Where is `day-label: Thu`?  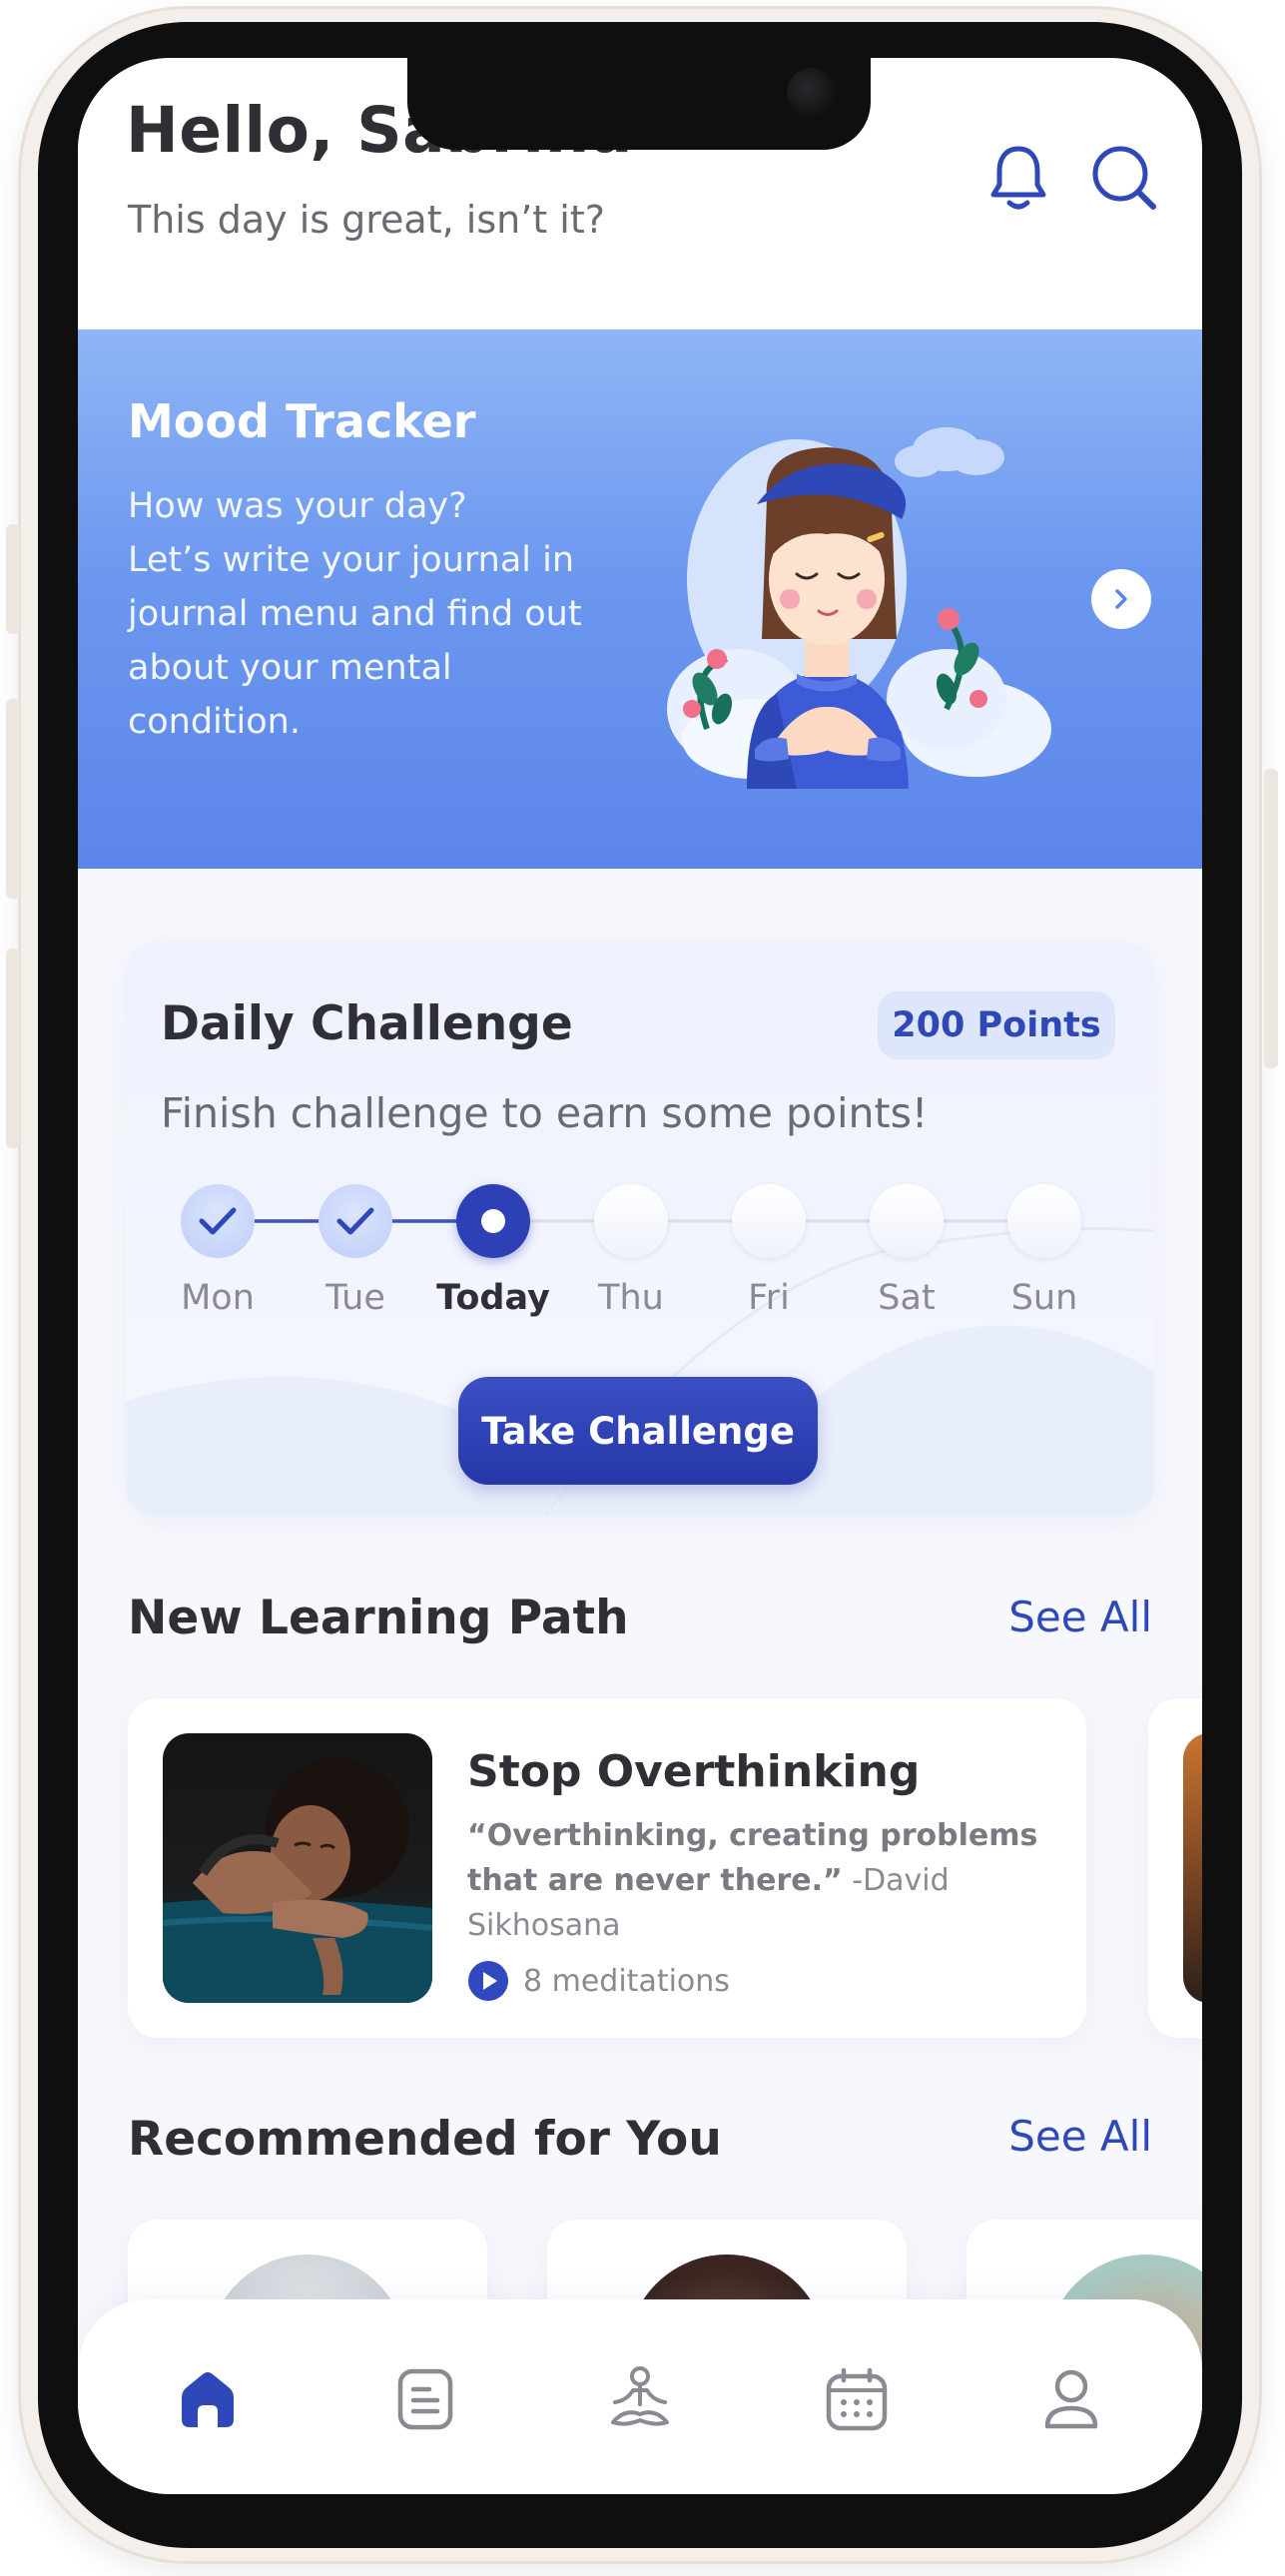 day-label: Thu is located at coordinates (631, 1298).